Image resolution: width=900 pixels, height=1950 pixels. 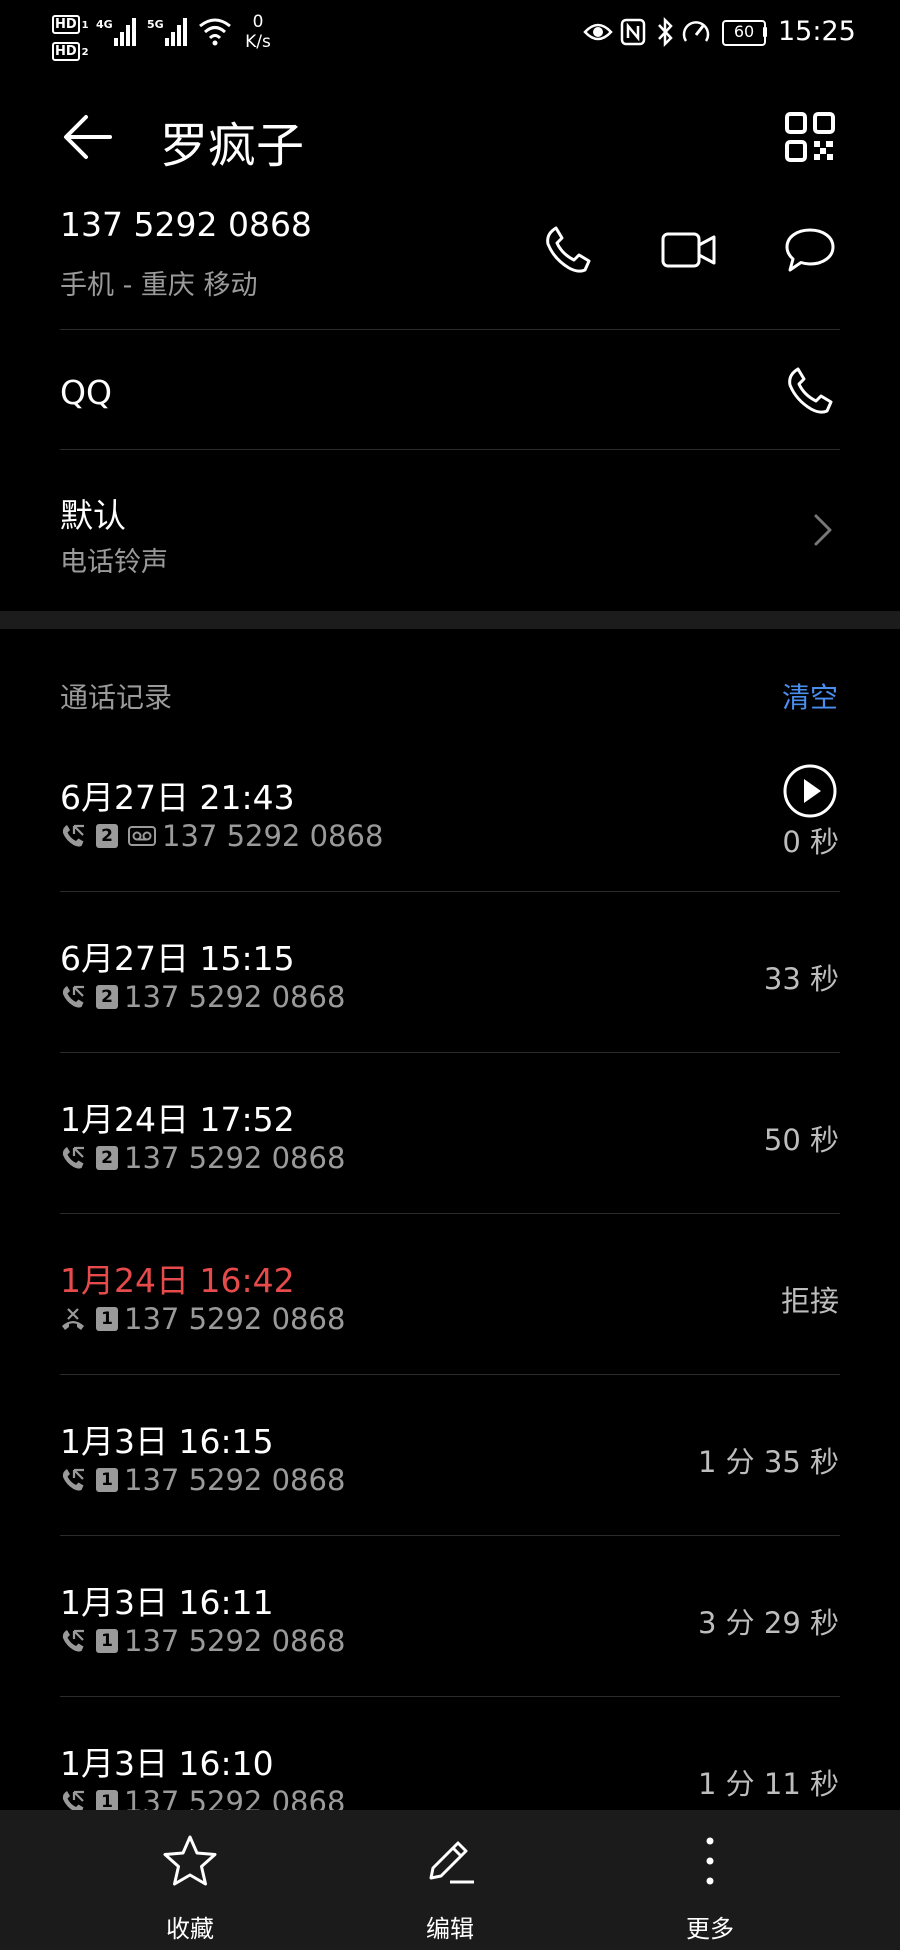 I want to click on call-duration: 0 秒, so click(x=810, y=842).